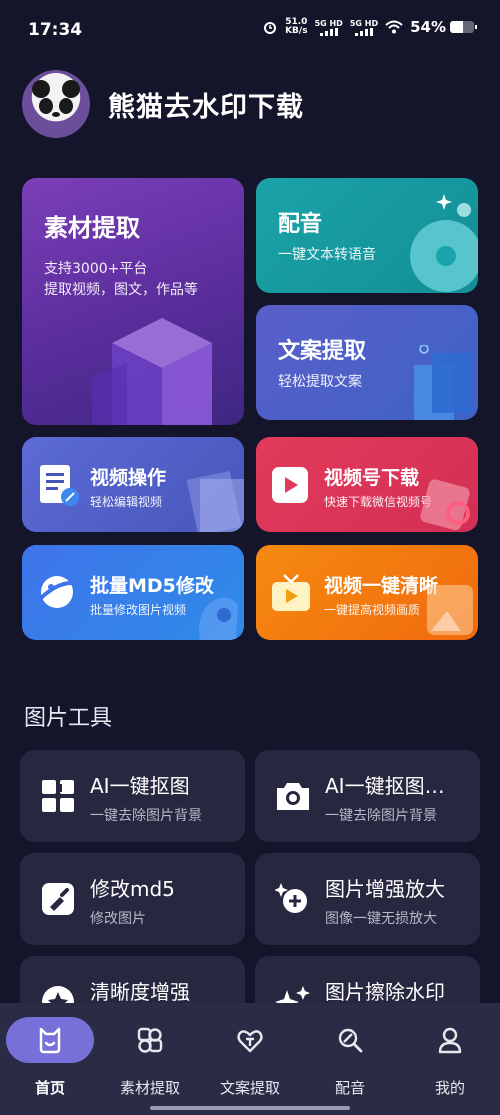  I want to click on nav-item-home: 首页, so click(50, 1062).